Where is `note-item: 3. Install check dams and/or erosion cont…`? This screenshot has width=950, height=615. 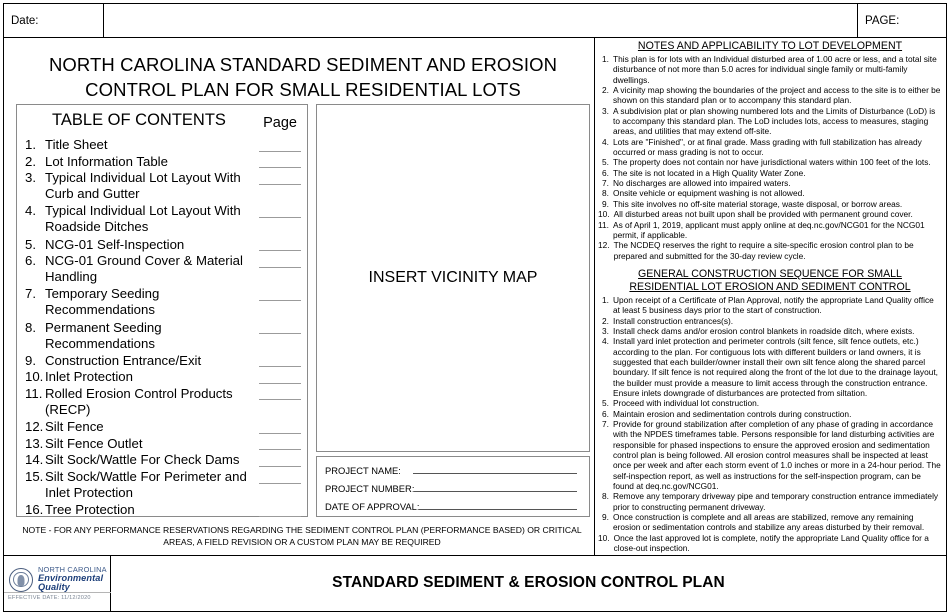 note-item: 3. Install check dams and/or erosion cont… is located at coordinates (770, 331).